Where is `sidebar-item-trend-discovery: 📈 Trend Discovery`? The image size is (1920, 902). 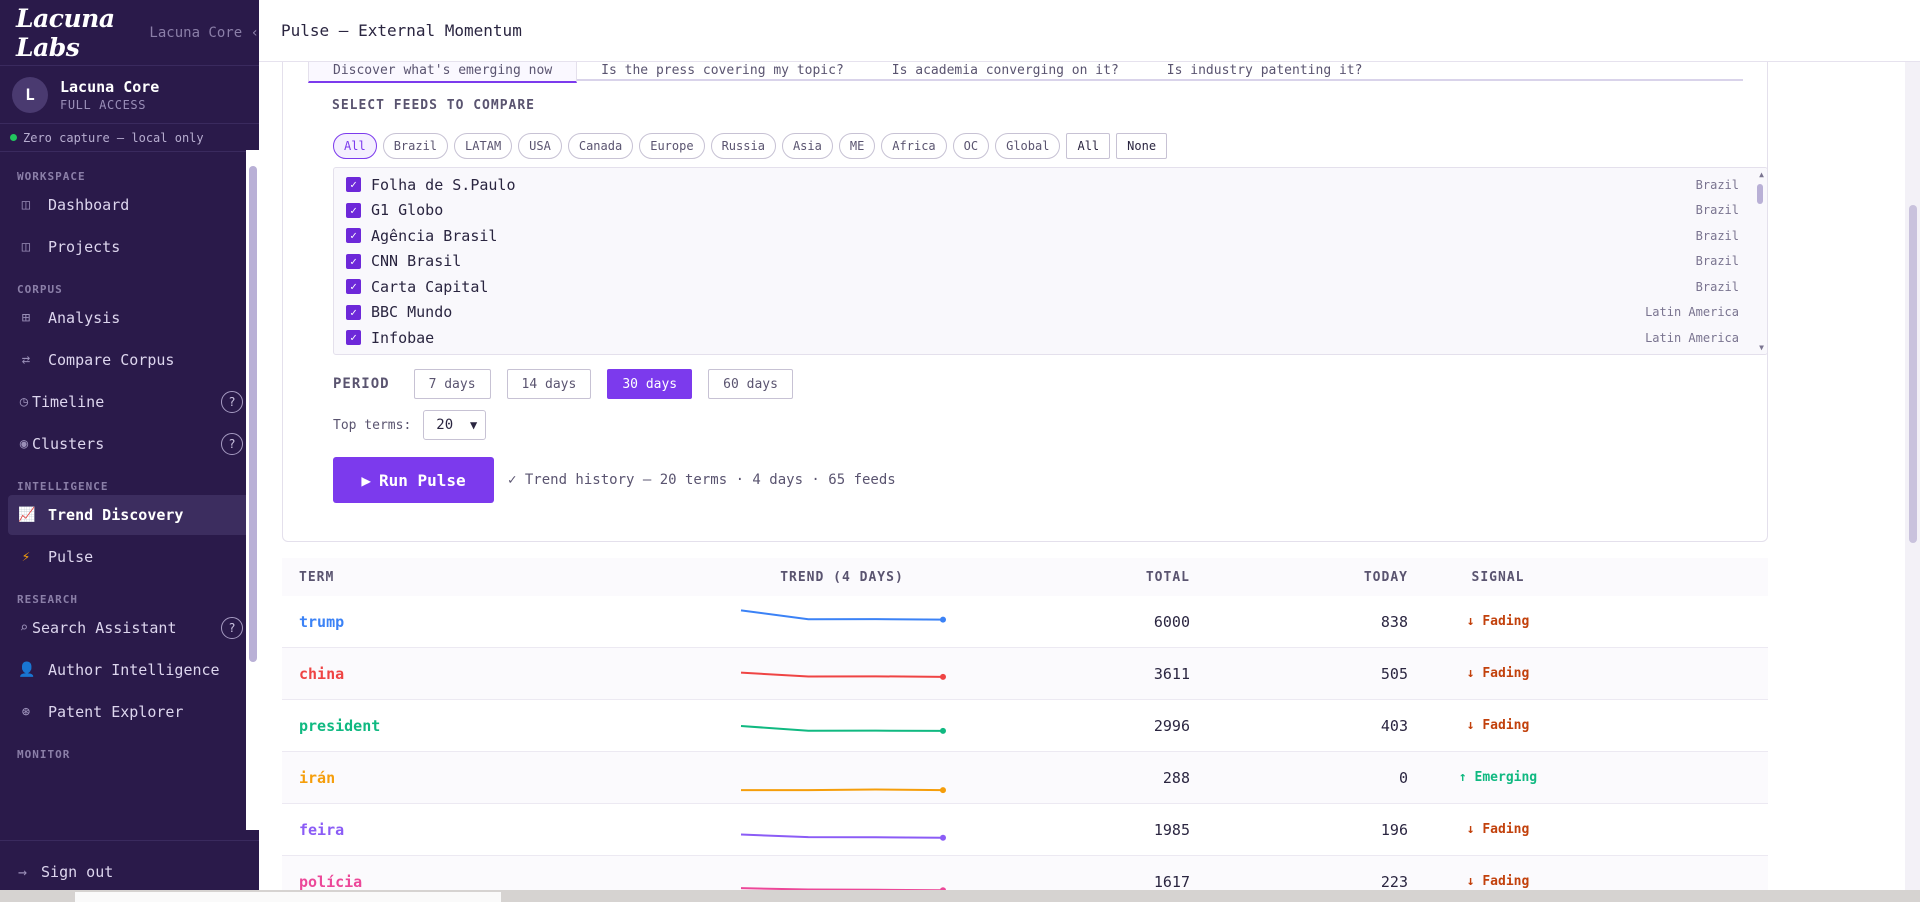 sidebar-item-trend-discovery: 📈 Trend Discovery is located at coordinates (129, 515).